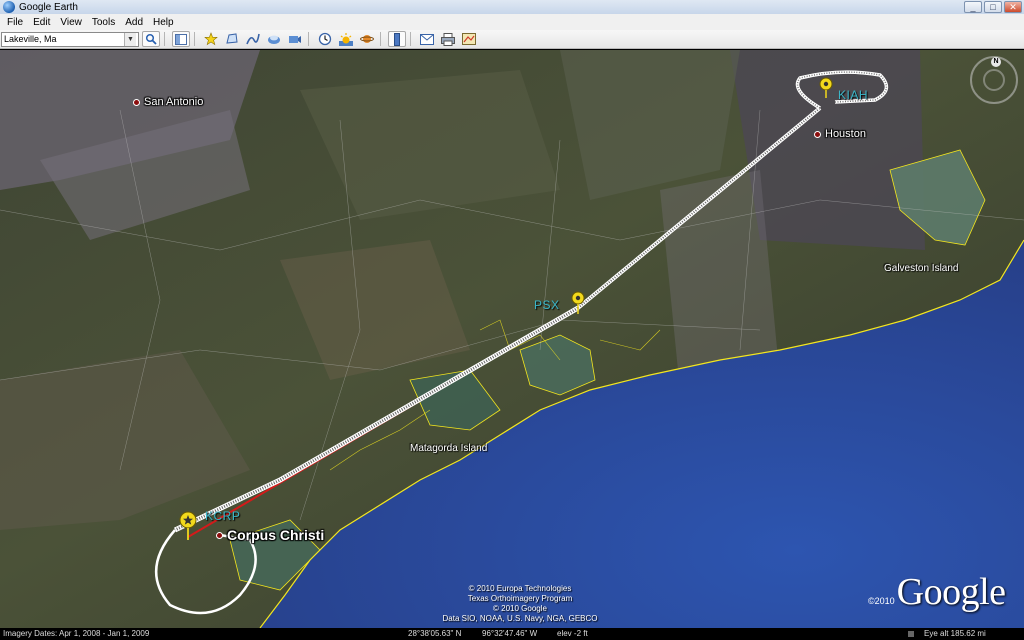 This screenshot has width=1024, height=640. What do you see at coordinates (134, 22) in the screenshot?
I see `menu-add: Add` at bounding box center [134, 22].